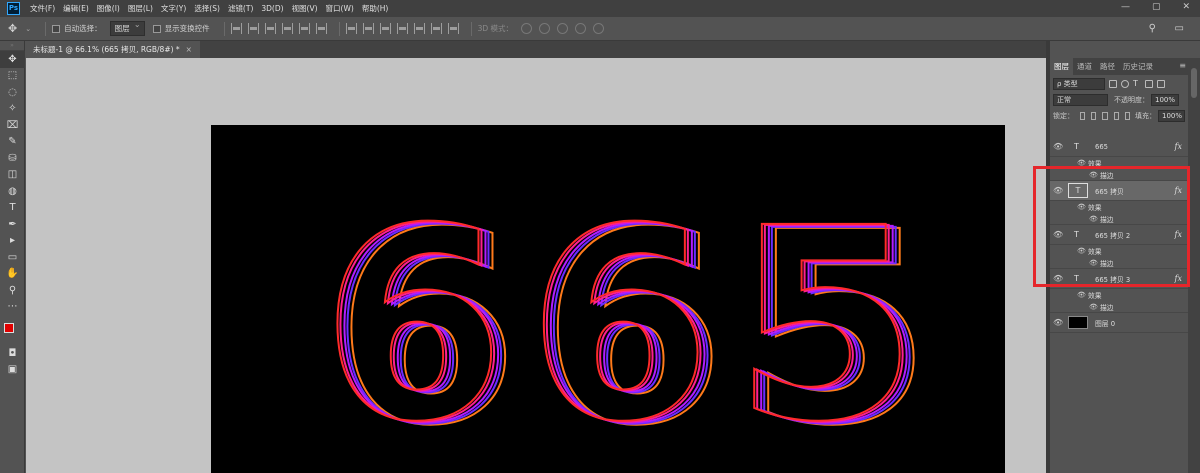  What do you see at coordinates (12, 125) in the screenshot?
I see `eyedropper-tool-icon: ⌧` at bounding box center [12, 125].